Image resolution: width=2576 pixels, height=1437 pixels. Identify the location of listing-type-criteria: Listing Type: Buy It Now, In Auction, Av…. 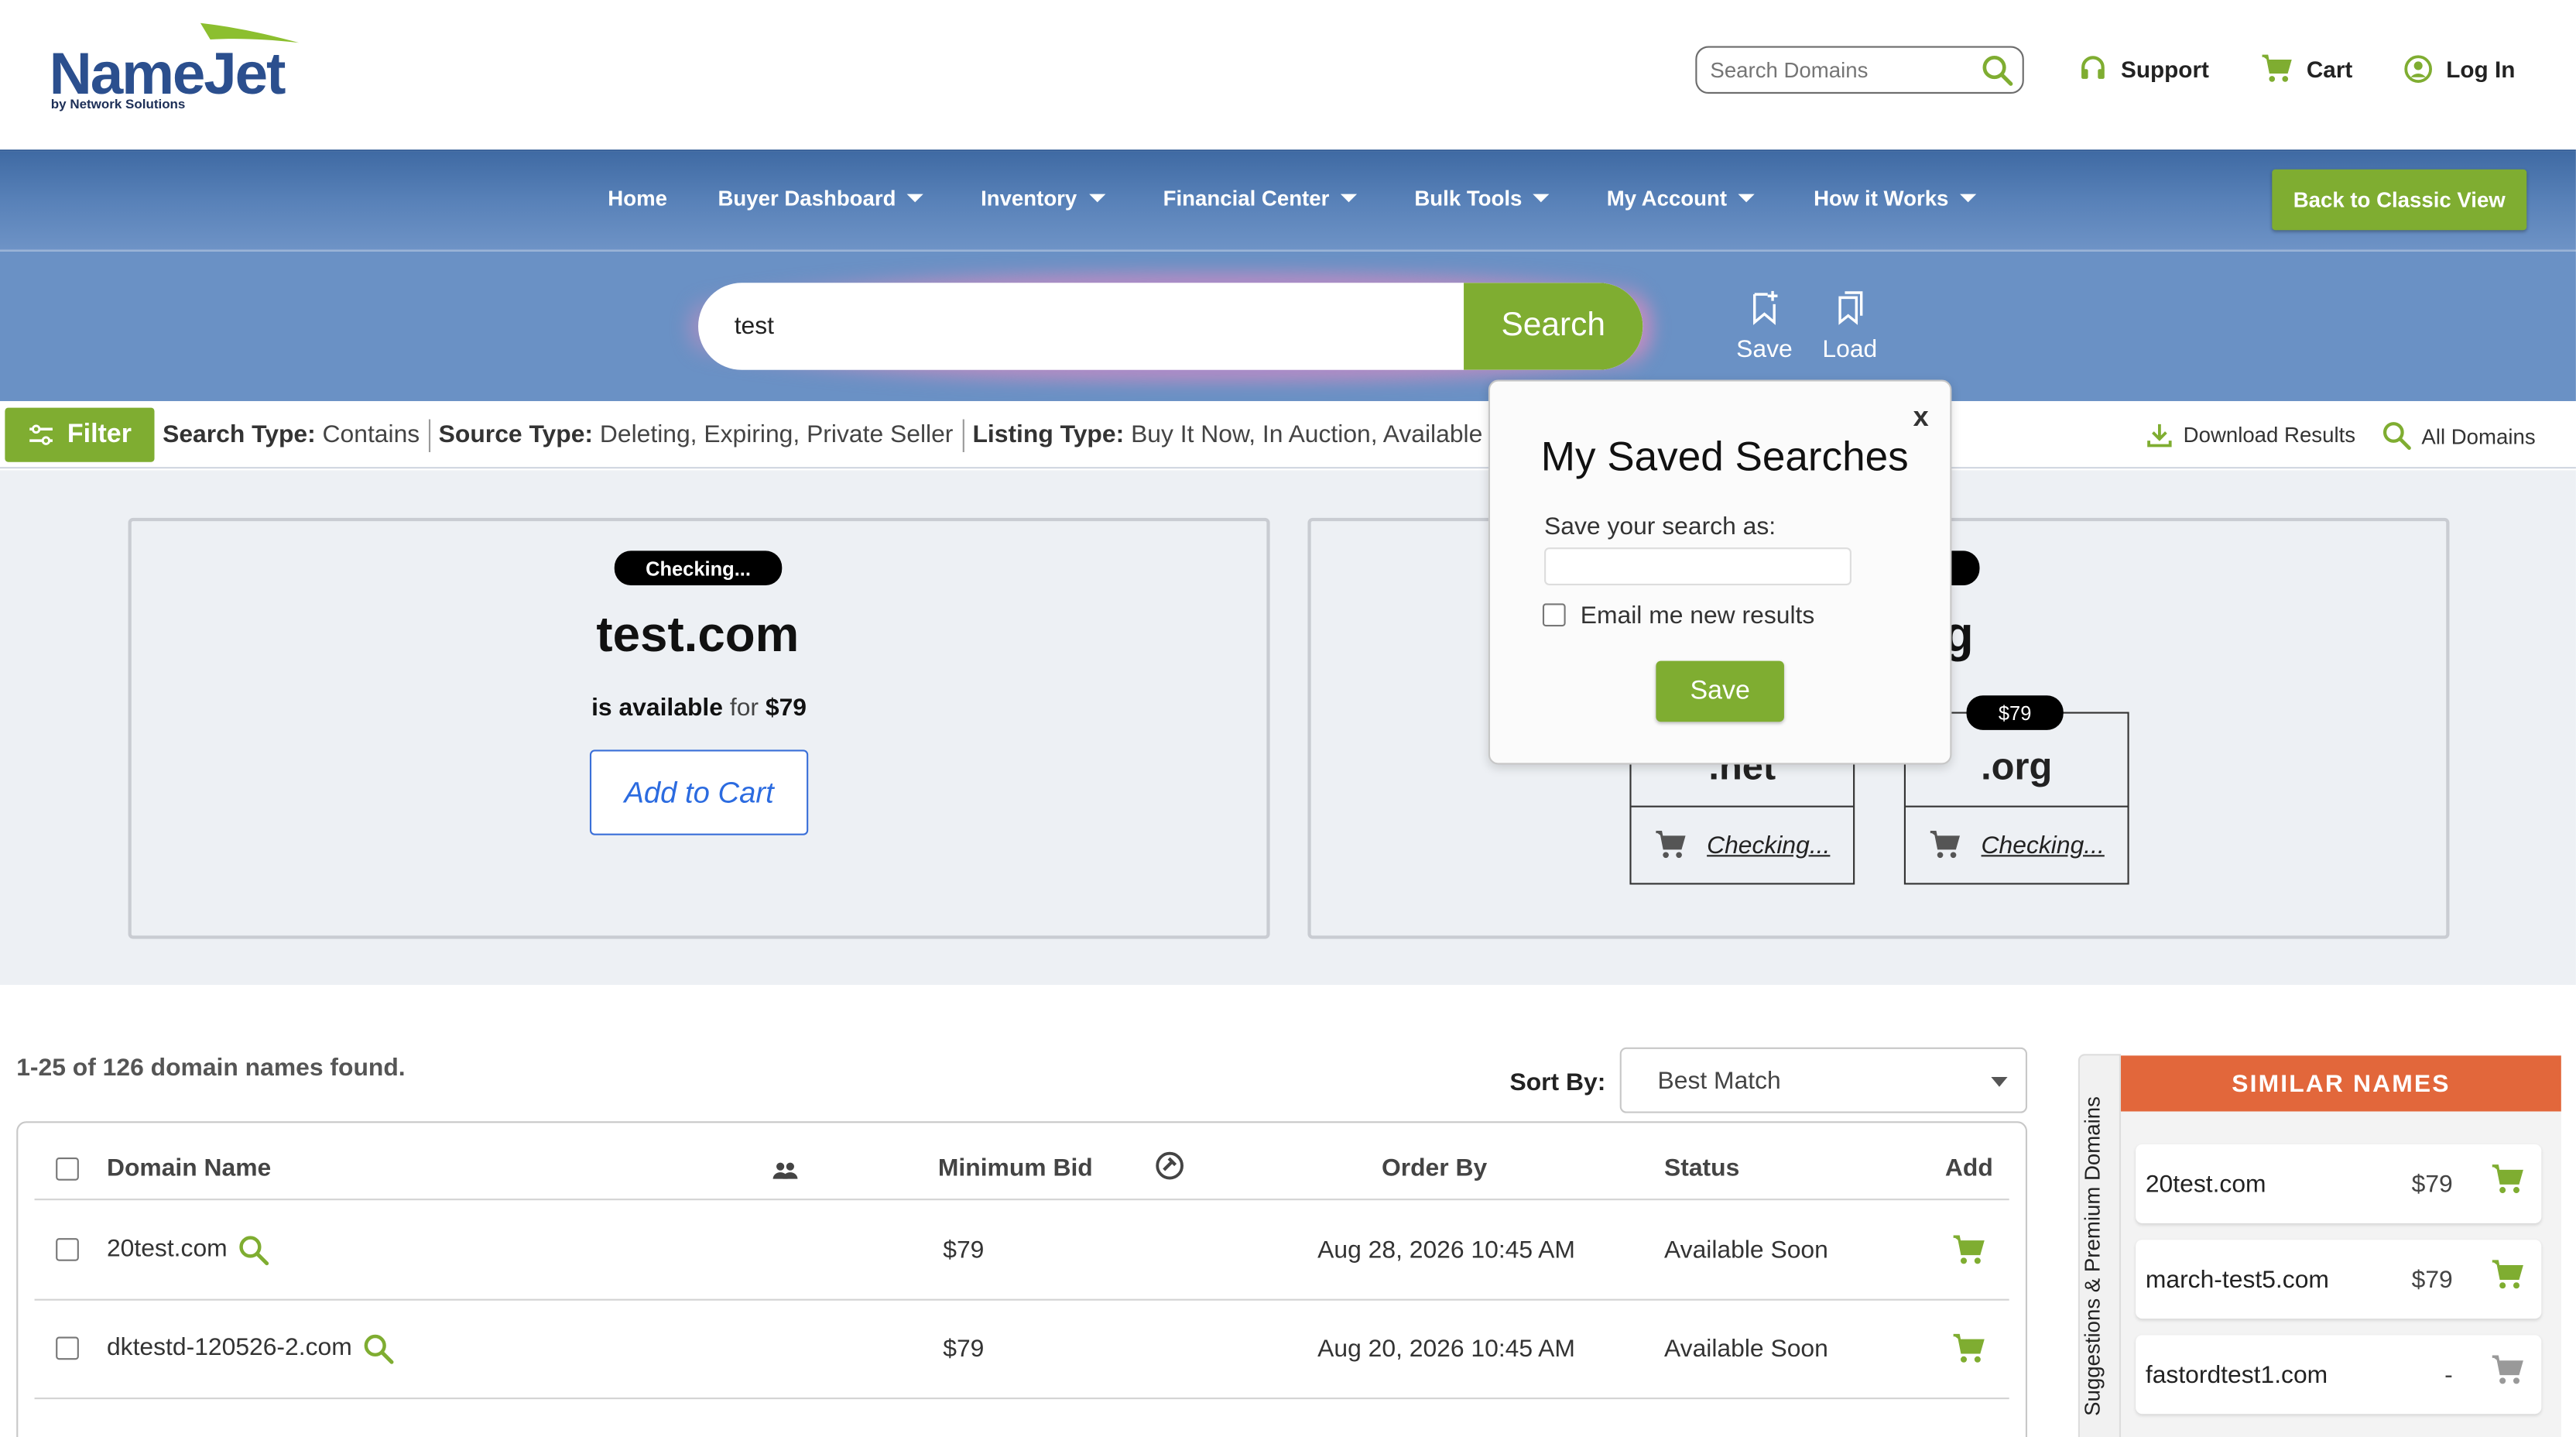
(1227, 435).